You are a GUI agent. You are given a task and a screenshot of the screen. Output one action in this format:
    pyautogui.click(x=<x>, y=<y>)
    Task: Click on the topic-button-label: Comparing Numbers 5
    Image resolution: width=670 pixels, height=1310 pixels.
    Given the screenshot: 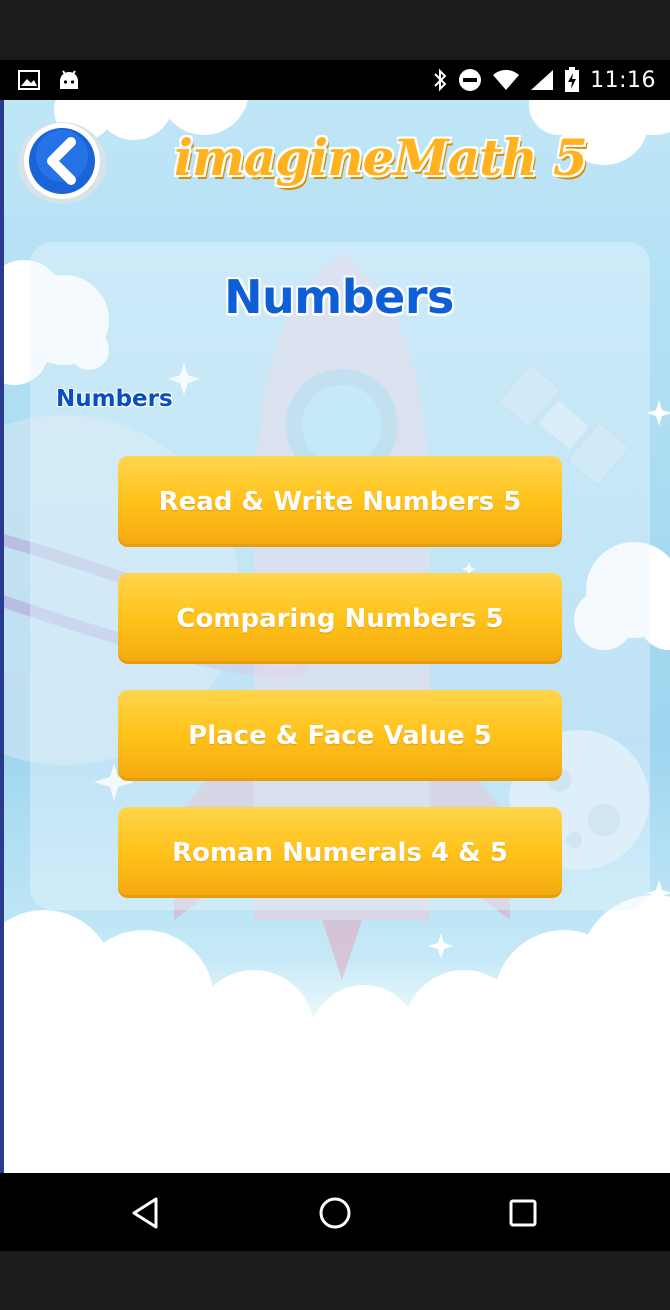 What is the action you would take?
    pyautogui.click(x=340, y=618)
    